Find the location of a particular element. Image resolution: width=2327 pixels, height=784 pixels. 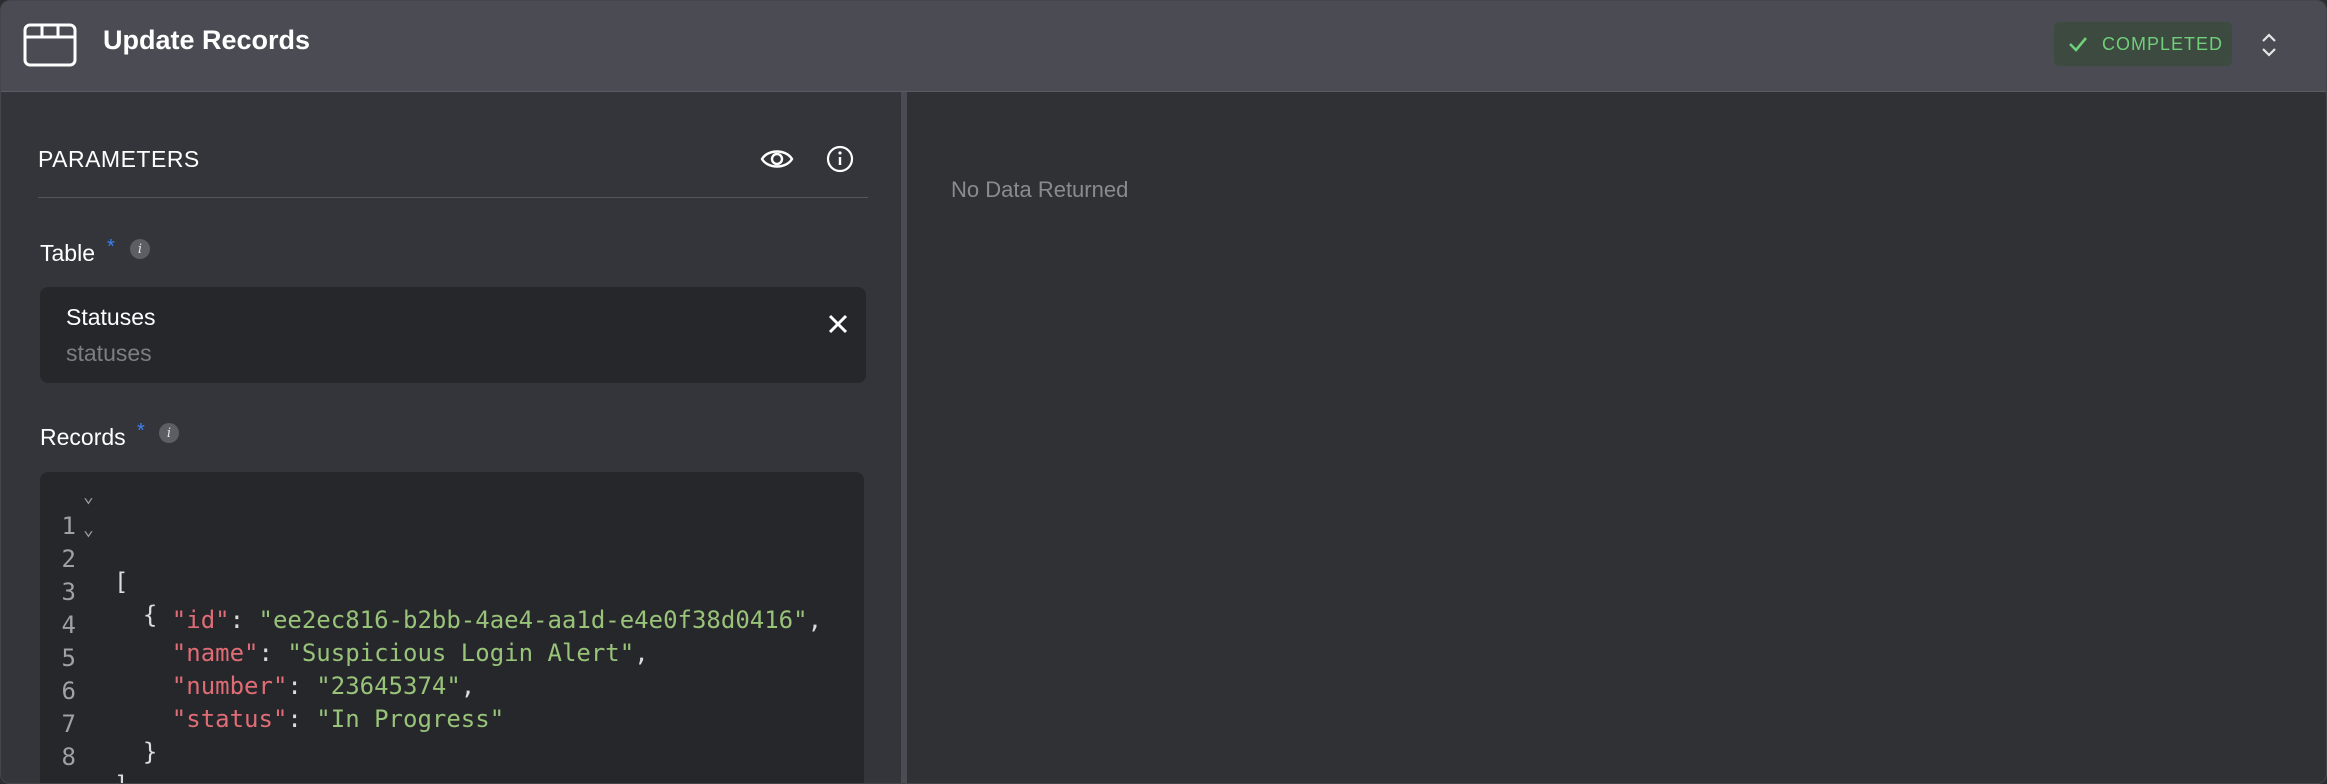

app-window-icon is located at coordinates (50, 45).